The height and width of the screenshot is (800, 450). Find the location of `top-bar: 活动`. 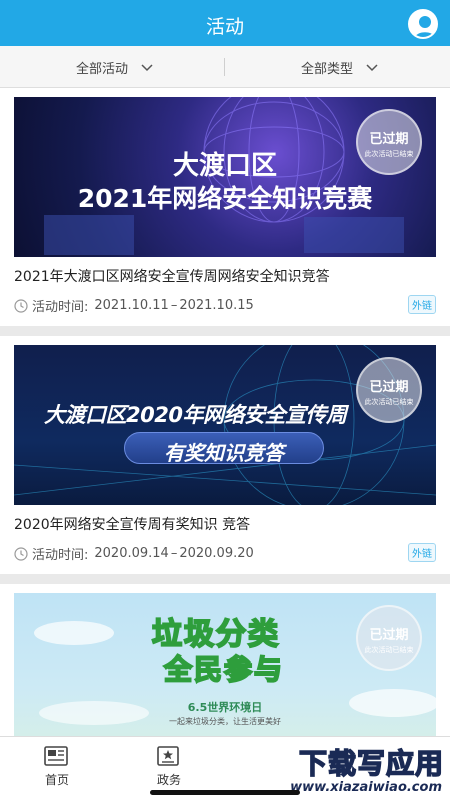

top-bar: 活动 is located at coordinates (225, 23).